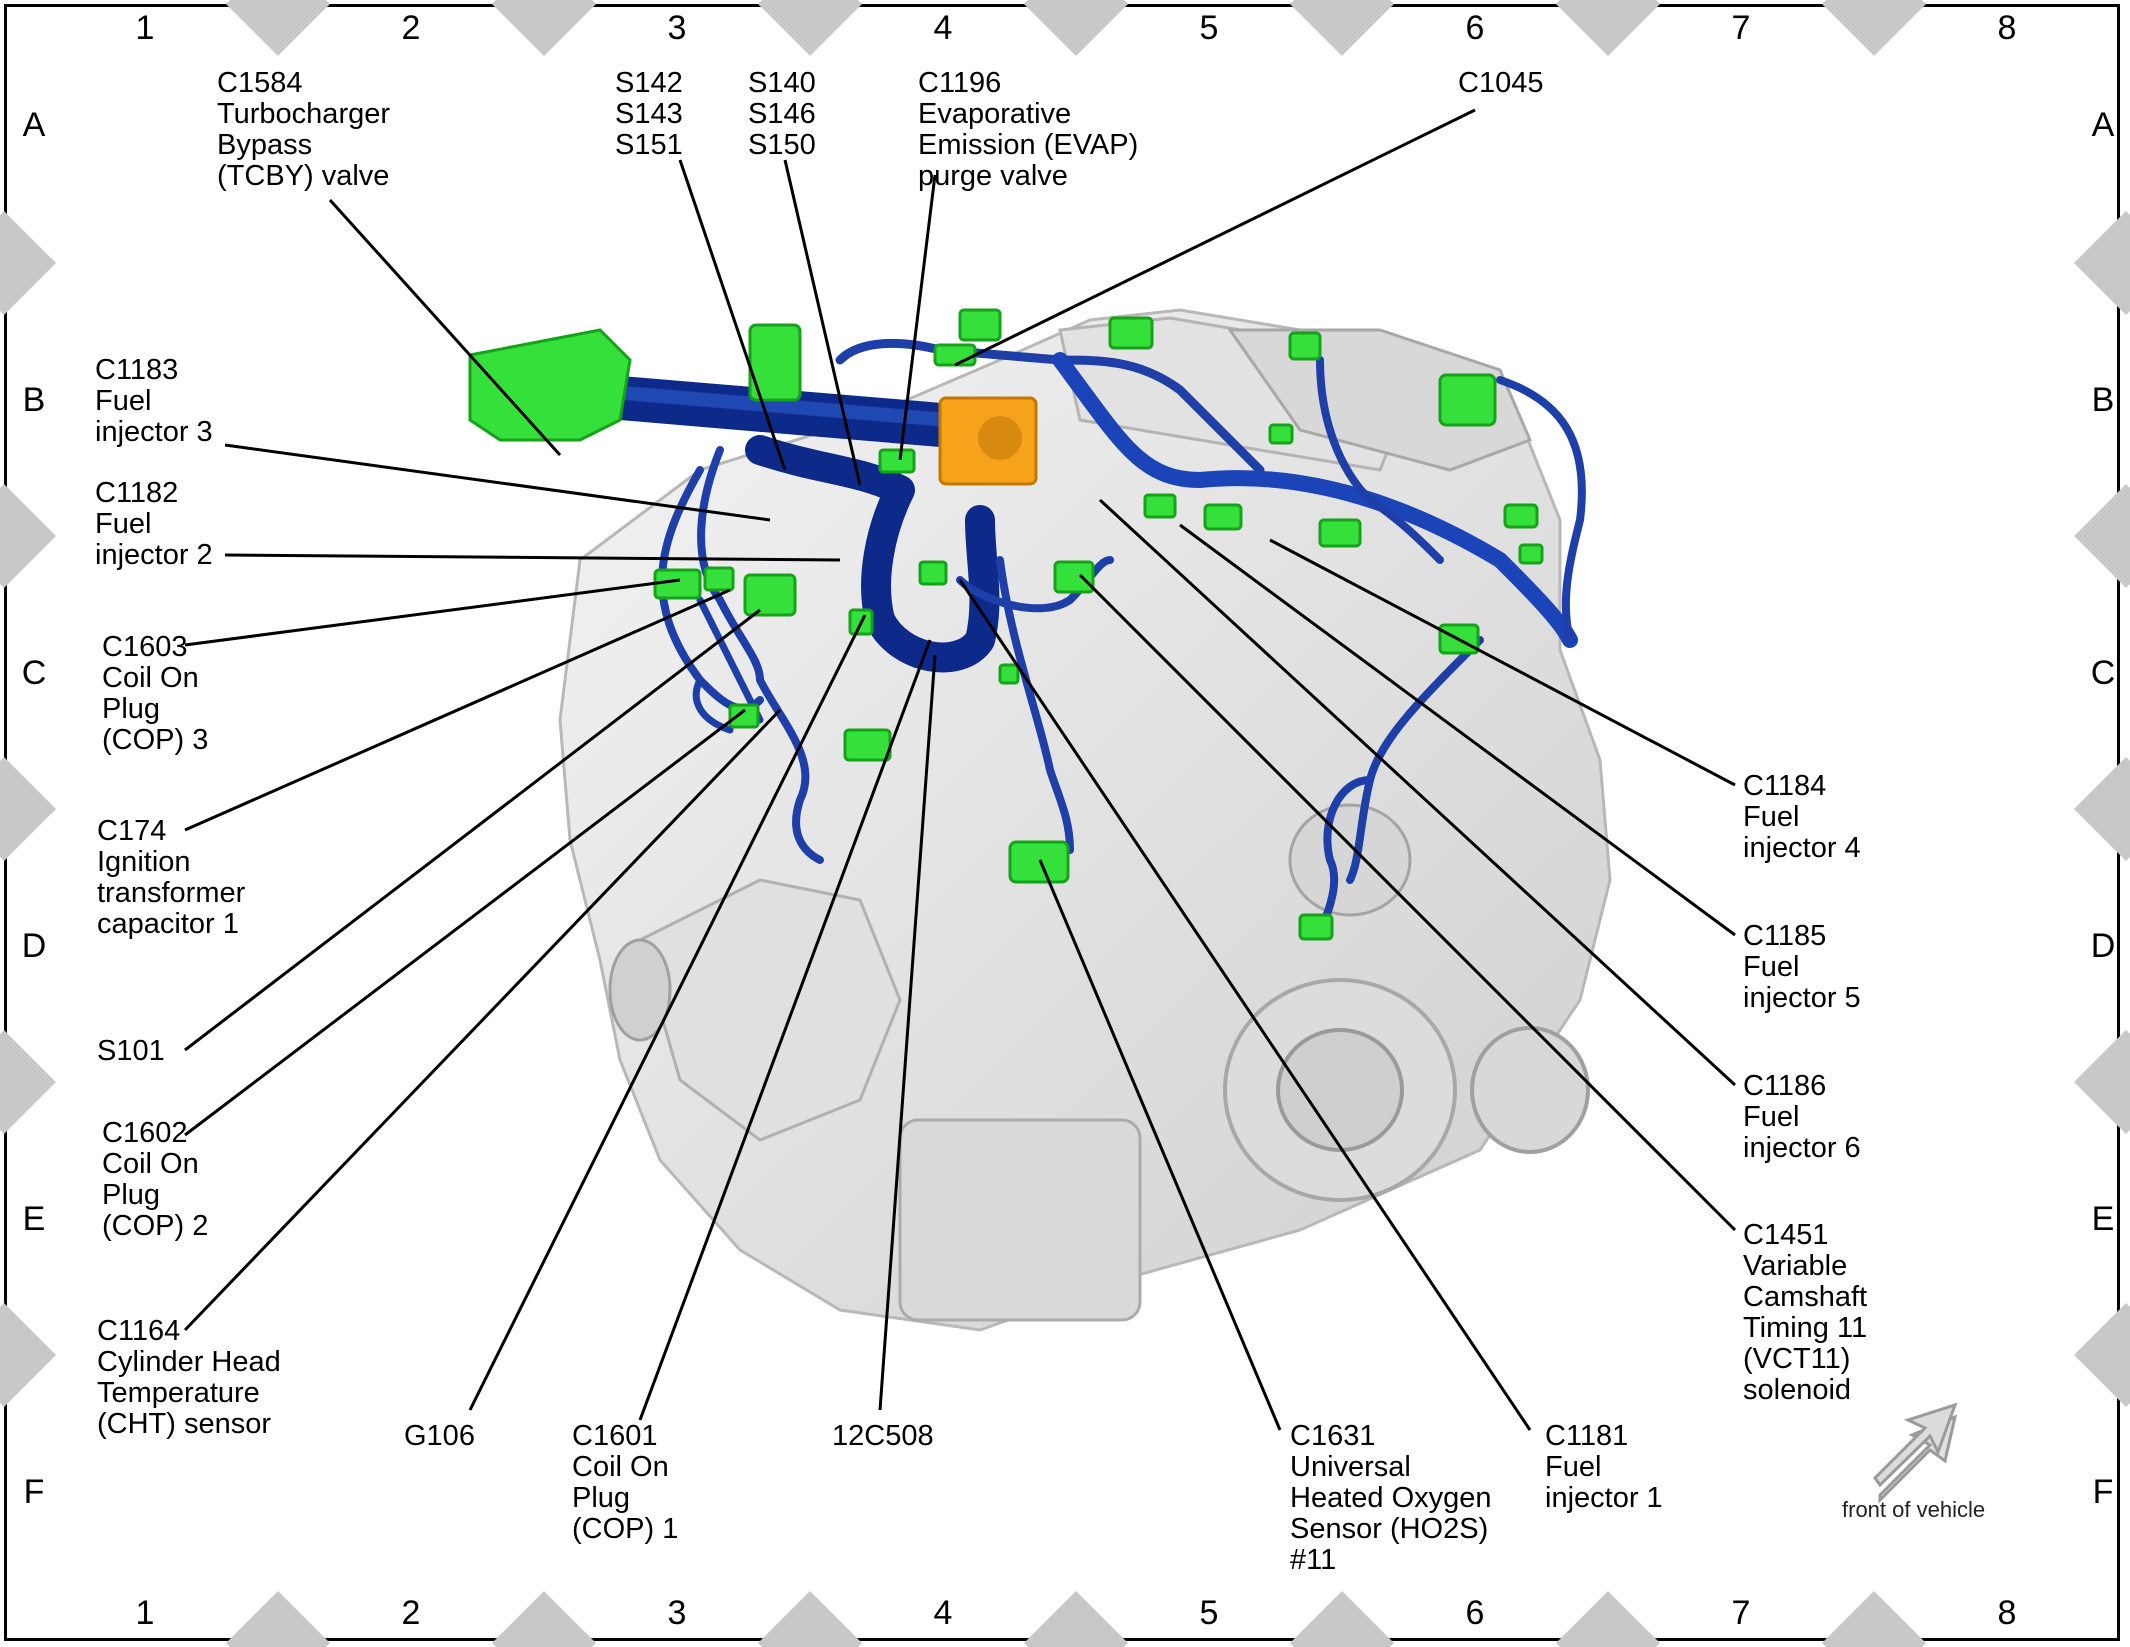 The image size is (2130, 1647). What do you see at coordinates (304, 114) in the screenshot?
I see `callout-line: Turbocharger` at bounding box center [304, 114].